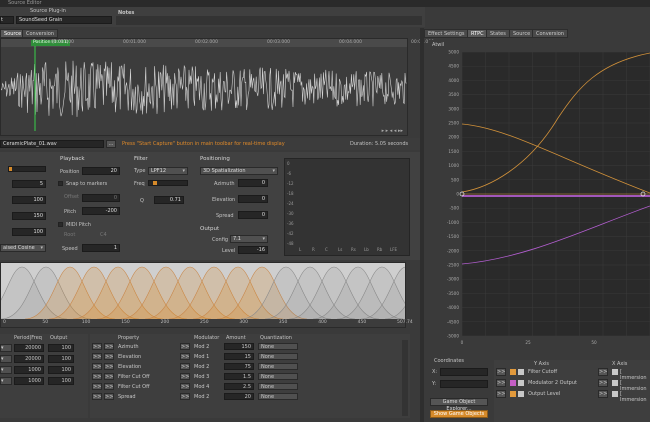  I want to click on notes-field, so click(269, 20).